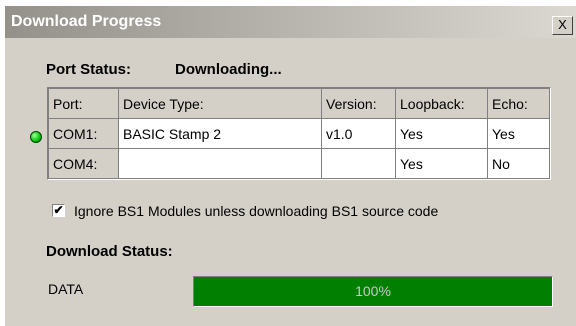 This screenshot has height=326, width=576. What do you see at coordinates (220, 103) in the screenshot?
I see `column-header-device-type: Device Type:` at bounding box center [220, 103].